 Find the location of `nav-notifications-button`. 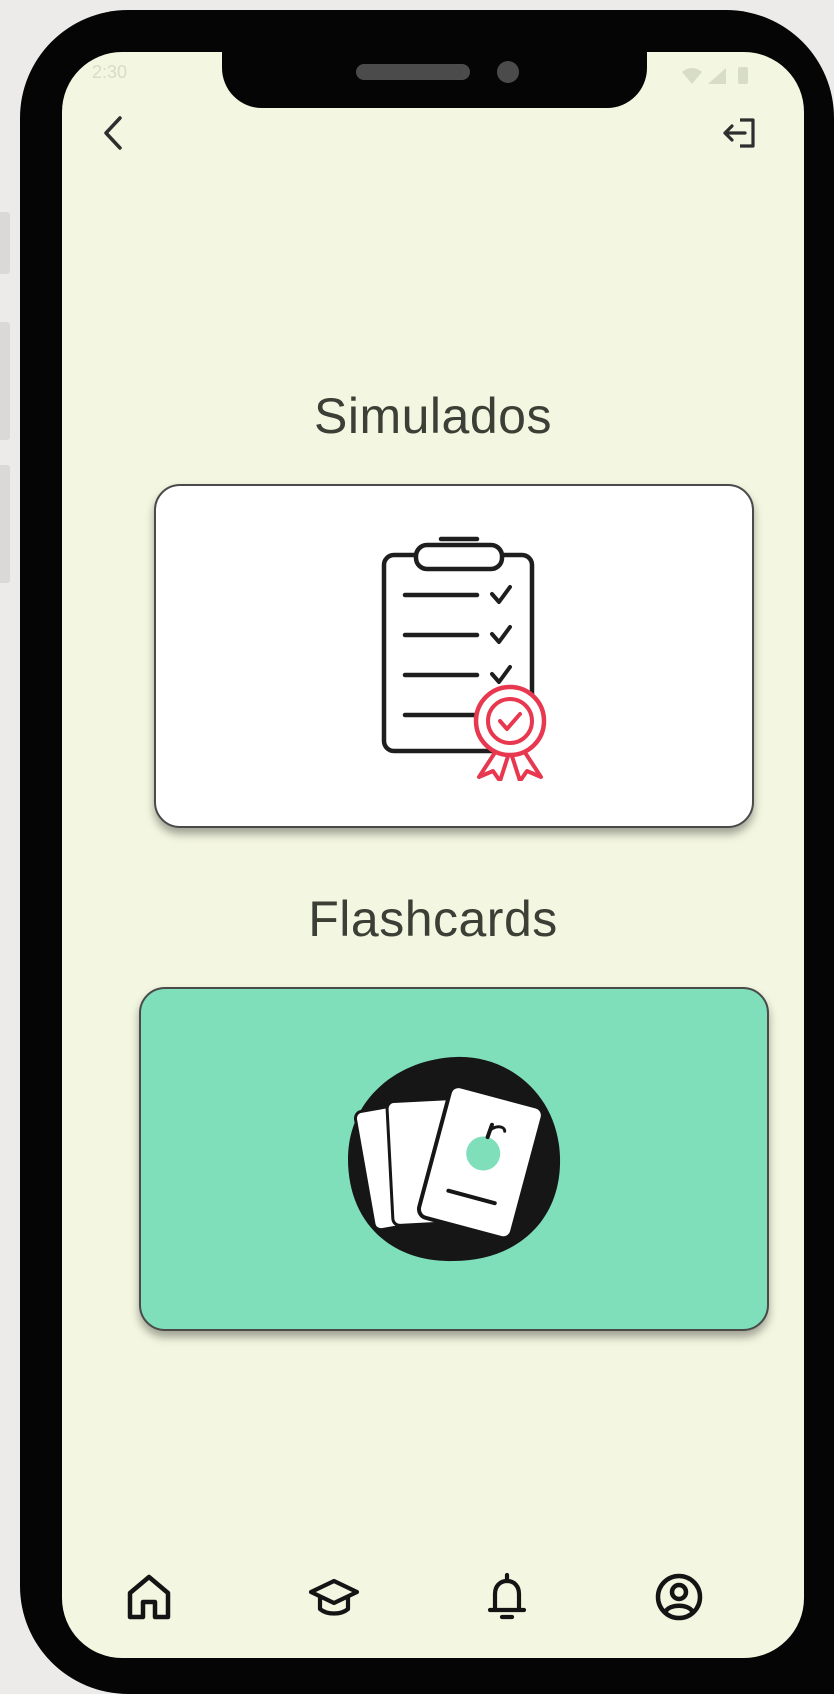

nav-notifications-button is located at coordinates (507, 1597).